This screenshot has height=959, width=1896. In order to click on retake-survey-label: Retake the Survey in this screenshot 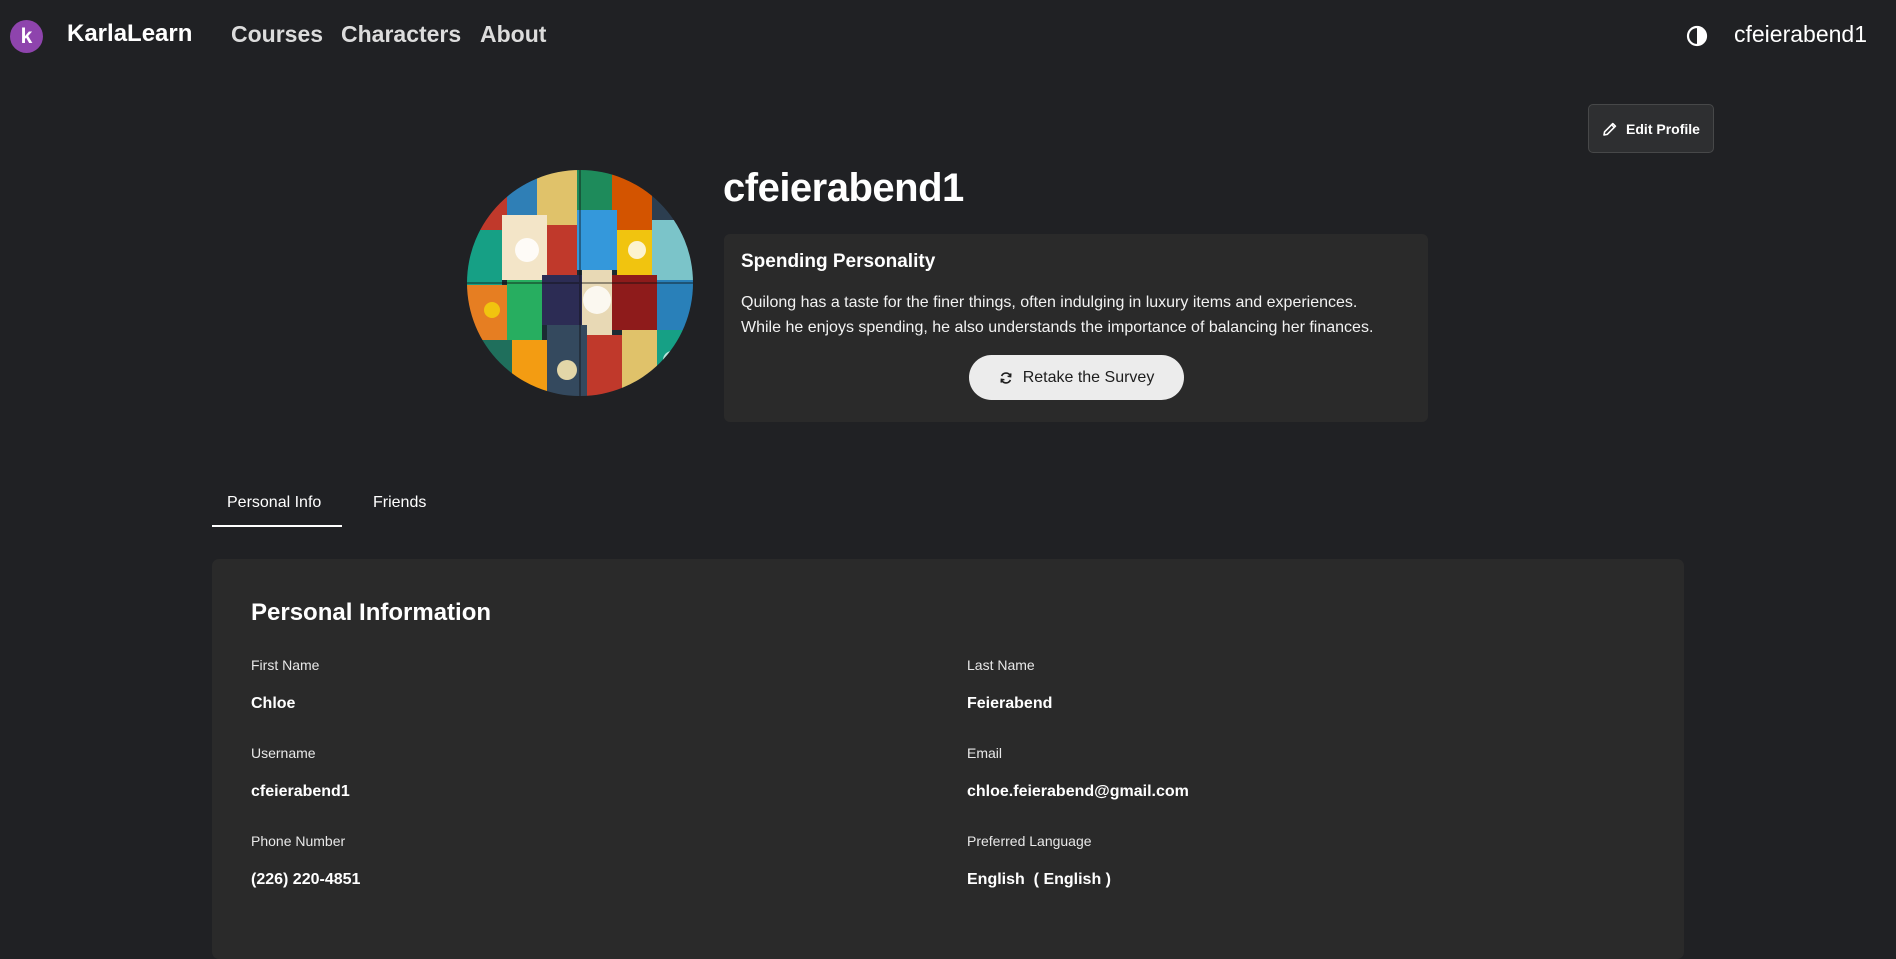, I will do `click(1088, 377)`.